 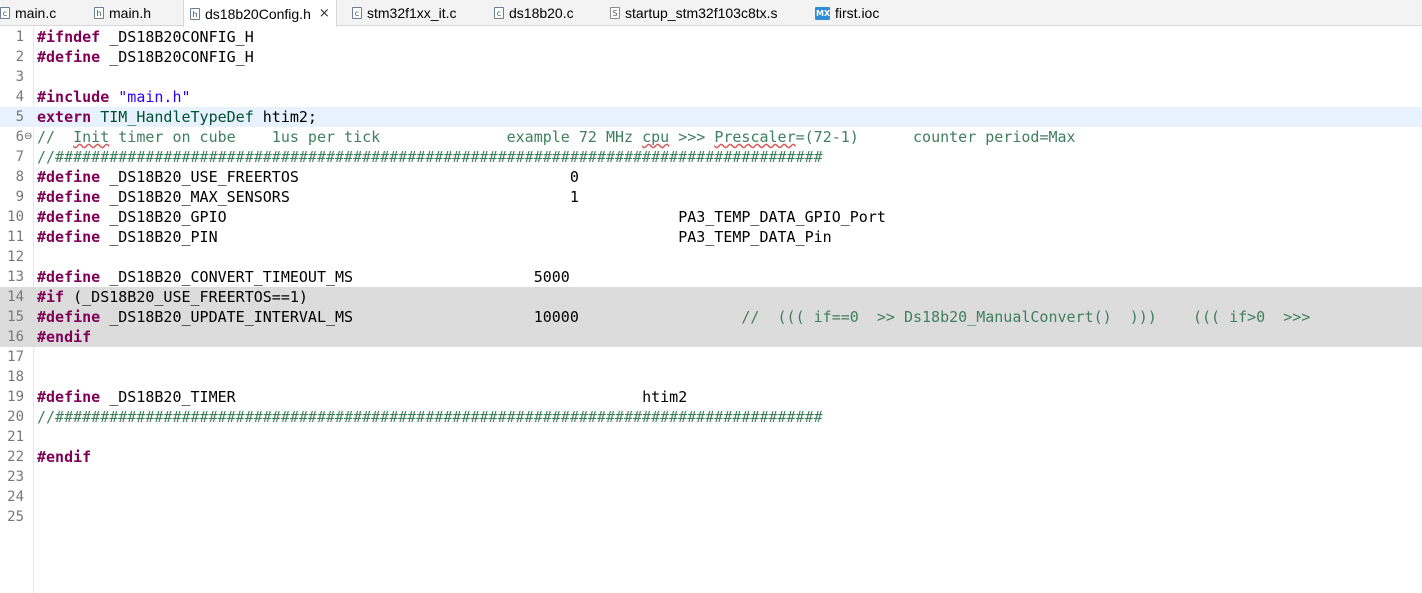 I want to click on tab-main-h: h main.h, so click(x=122, y=13).